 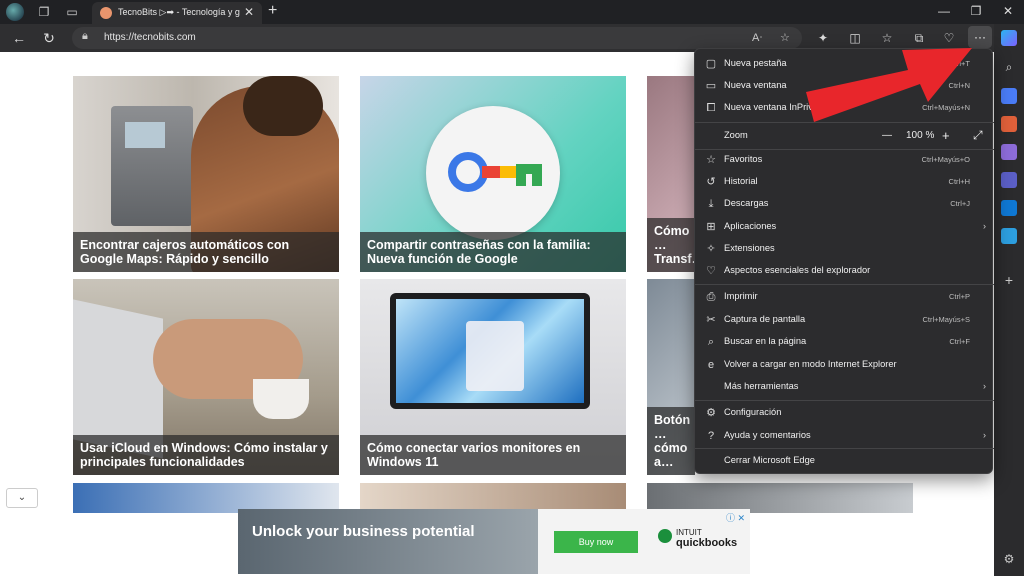 What do you see at coordinates (711, 86) in the screenshot?
I see `new-window-icon: ▭` at bounding box center [711, 86].